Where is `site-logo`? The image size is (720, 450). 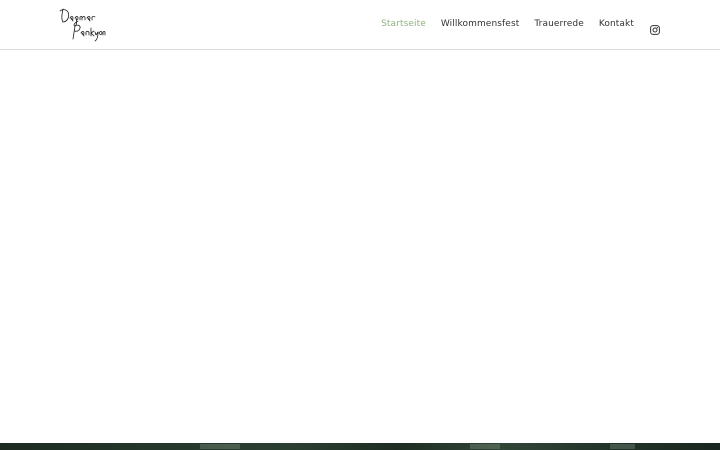
site-logo is located at coordinates (82, 25).